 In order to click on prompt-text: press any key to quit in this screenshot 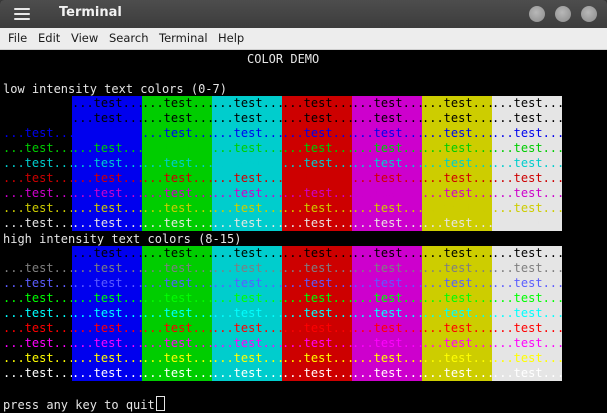, I will do `click(79, 405)`.